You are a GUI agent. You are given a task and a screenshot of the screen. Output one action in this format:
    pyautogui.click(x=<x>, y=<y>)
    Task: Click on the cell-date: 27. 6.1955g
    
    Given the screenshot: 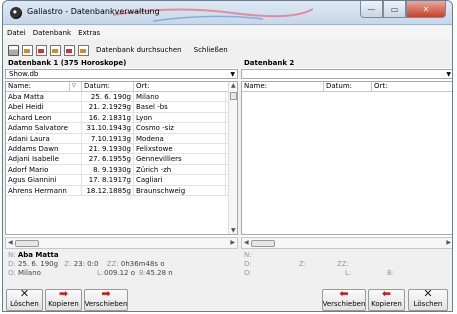 What is the action you would take?
    pyautogui.click(x=108, y=159)
    